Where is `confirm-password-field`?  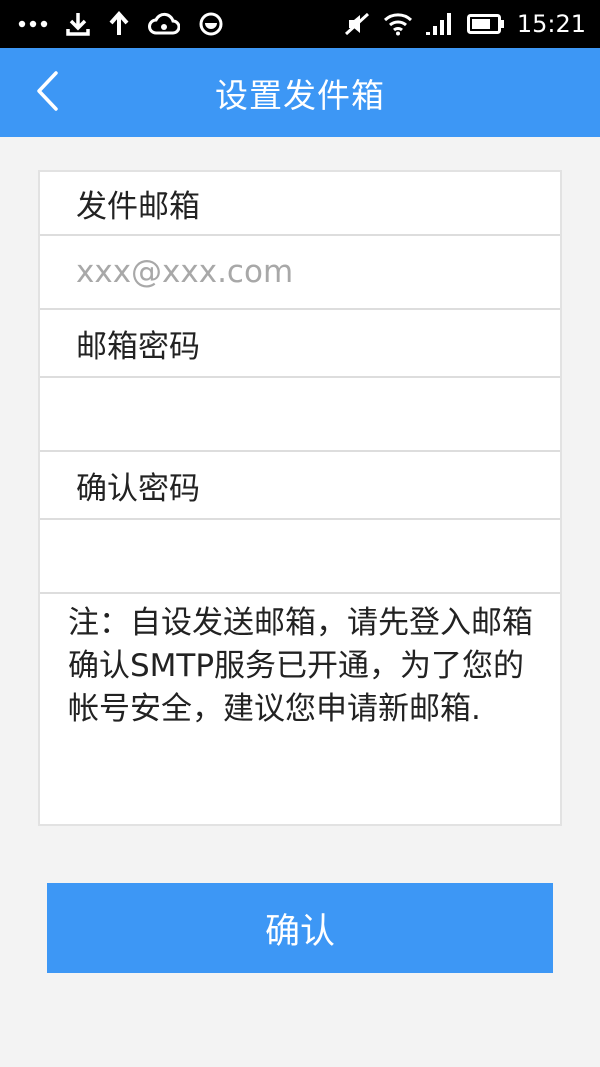
confirm-password-field is located at coordinates (300, 556).